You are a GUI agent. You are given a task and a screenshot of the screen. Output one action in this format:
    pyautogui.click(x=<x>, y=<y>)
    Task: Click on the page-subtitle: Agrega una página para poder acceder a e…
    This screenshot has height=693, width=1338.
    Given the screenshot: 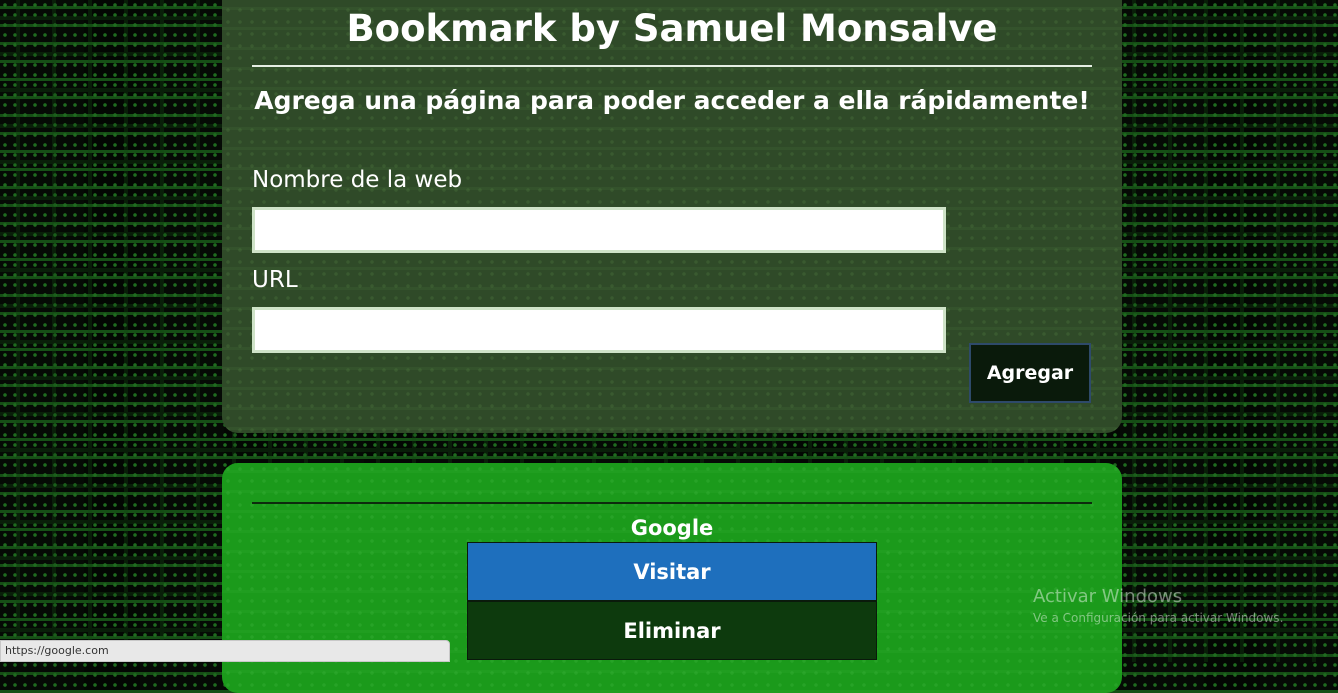 What is the action you would take?
    pyautogui.click(x=672, y=100)
    